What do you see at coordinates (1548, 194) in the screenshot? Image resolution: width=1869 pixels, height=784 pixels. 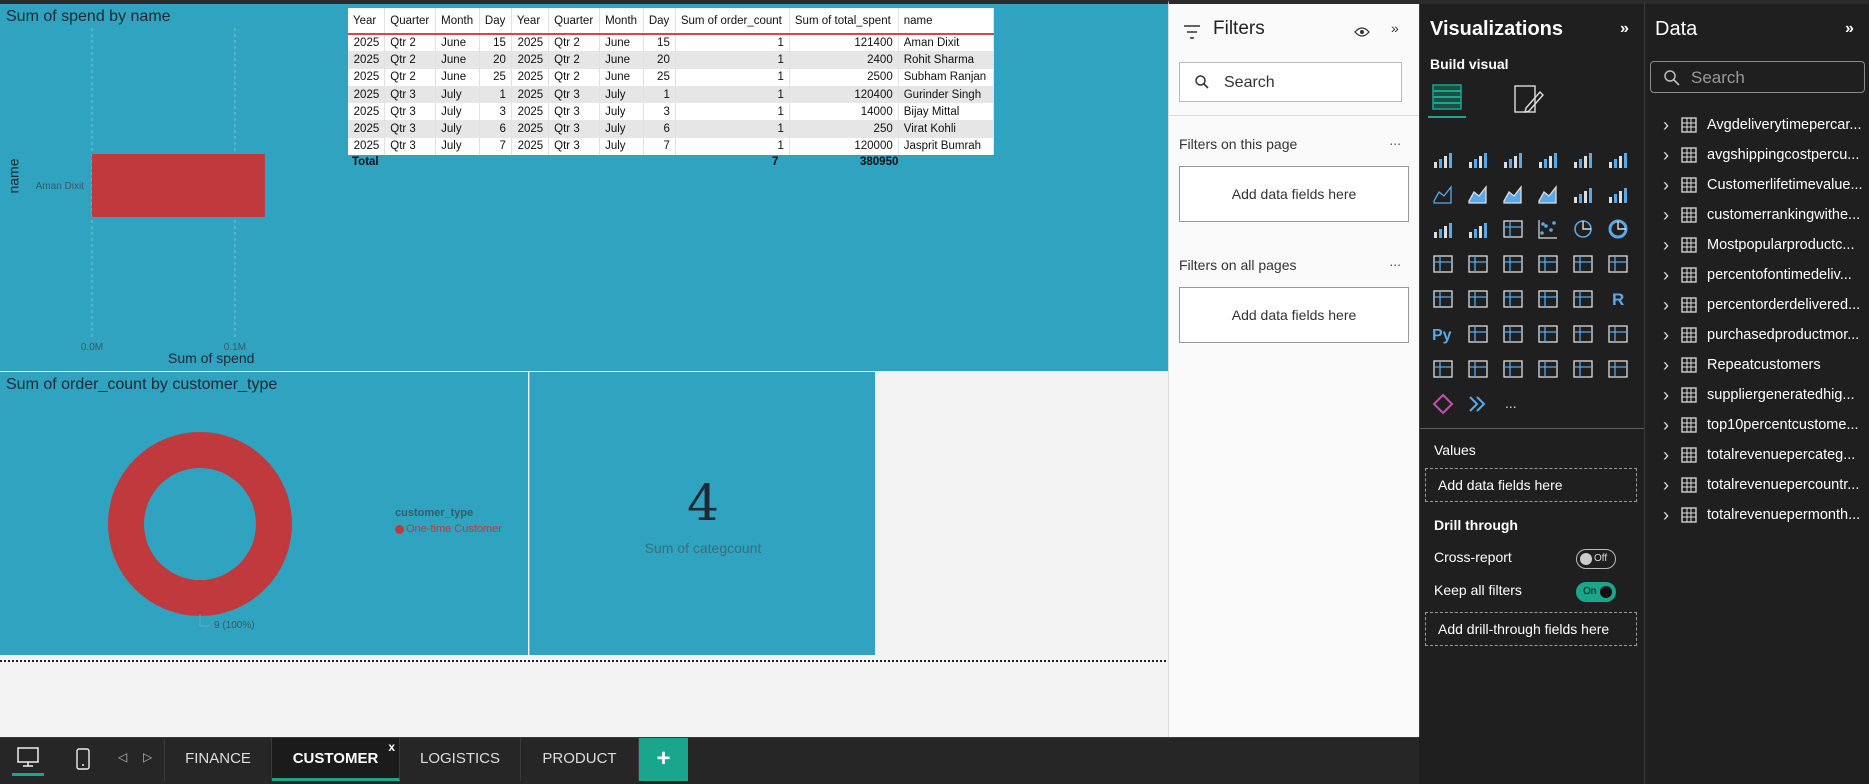 I see `ribbon-icon` at bounding box center [1548, 194].